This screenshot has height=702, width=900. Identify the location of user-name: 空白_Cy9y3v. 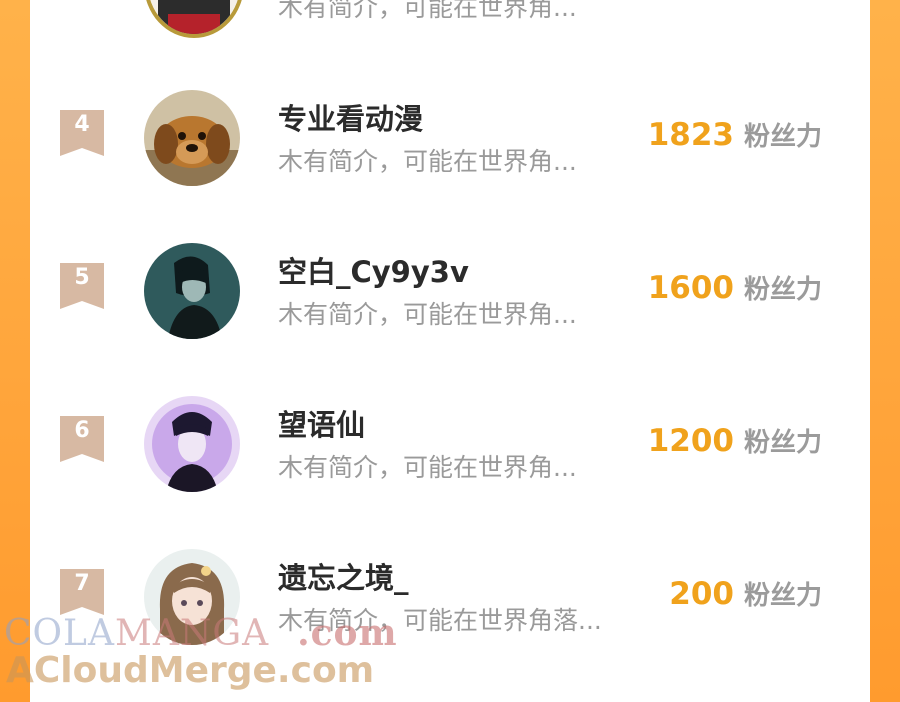
(373, 270).